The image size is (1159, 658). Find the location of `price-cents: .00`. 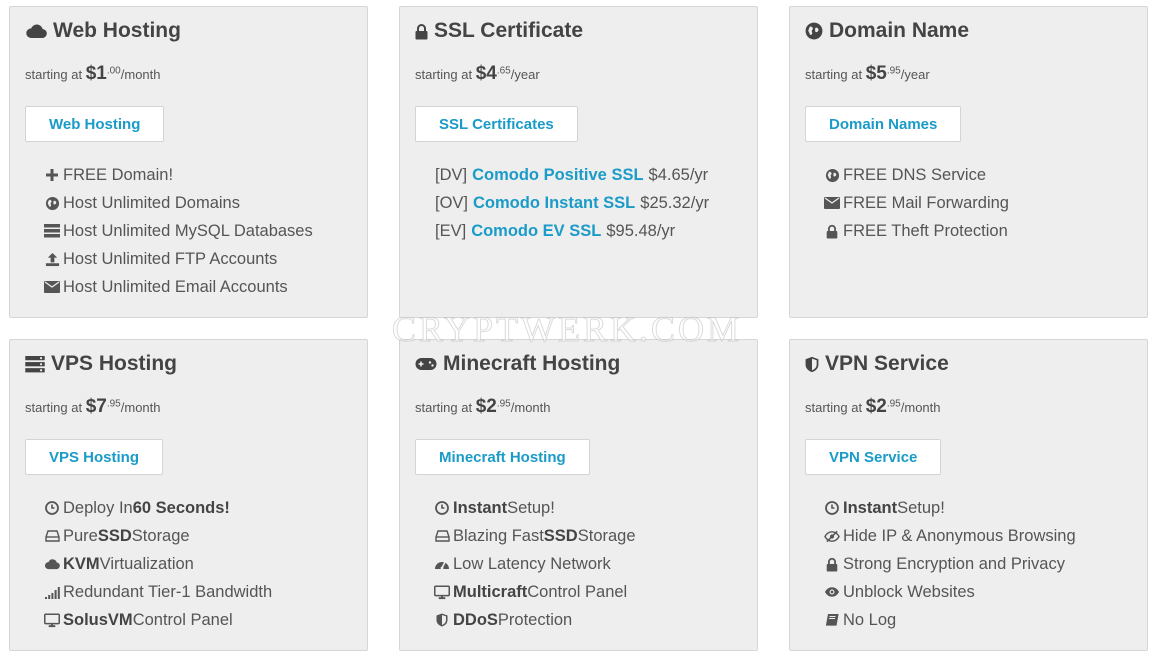

price-cents: .00 is located at coordinates (113, 71).